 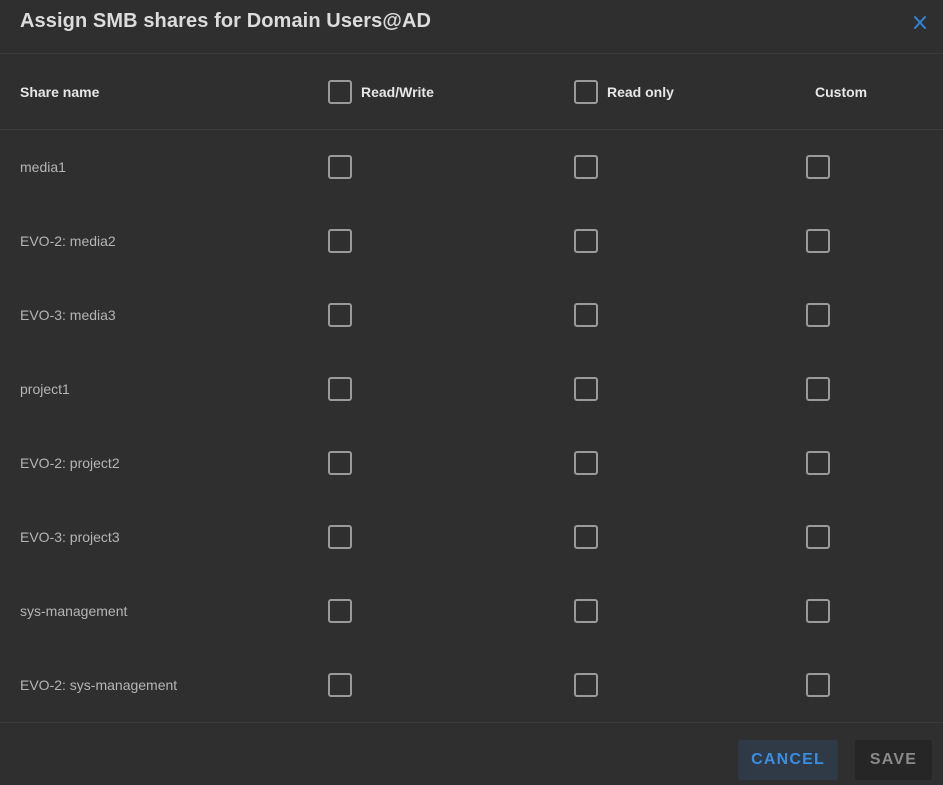 What do you see at coordinates (841, 92) in the screenshot?
I see `column-header-custom: Custom` at bounding box center [841, 92].